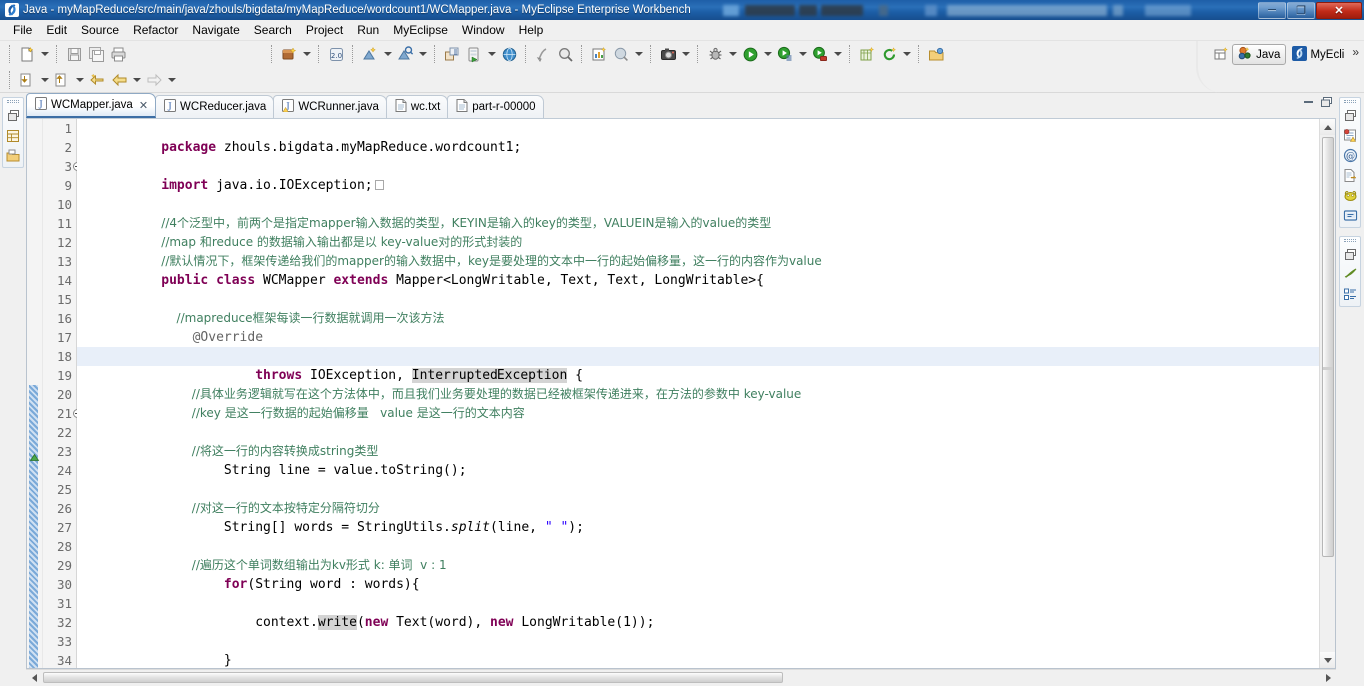 The image size is (1364, 686). Describe the element at coordinates (155, 30) in the screenshot. I see `menu-refactor: Refactor` at that location.